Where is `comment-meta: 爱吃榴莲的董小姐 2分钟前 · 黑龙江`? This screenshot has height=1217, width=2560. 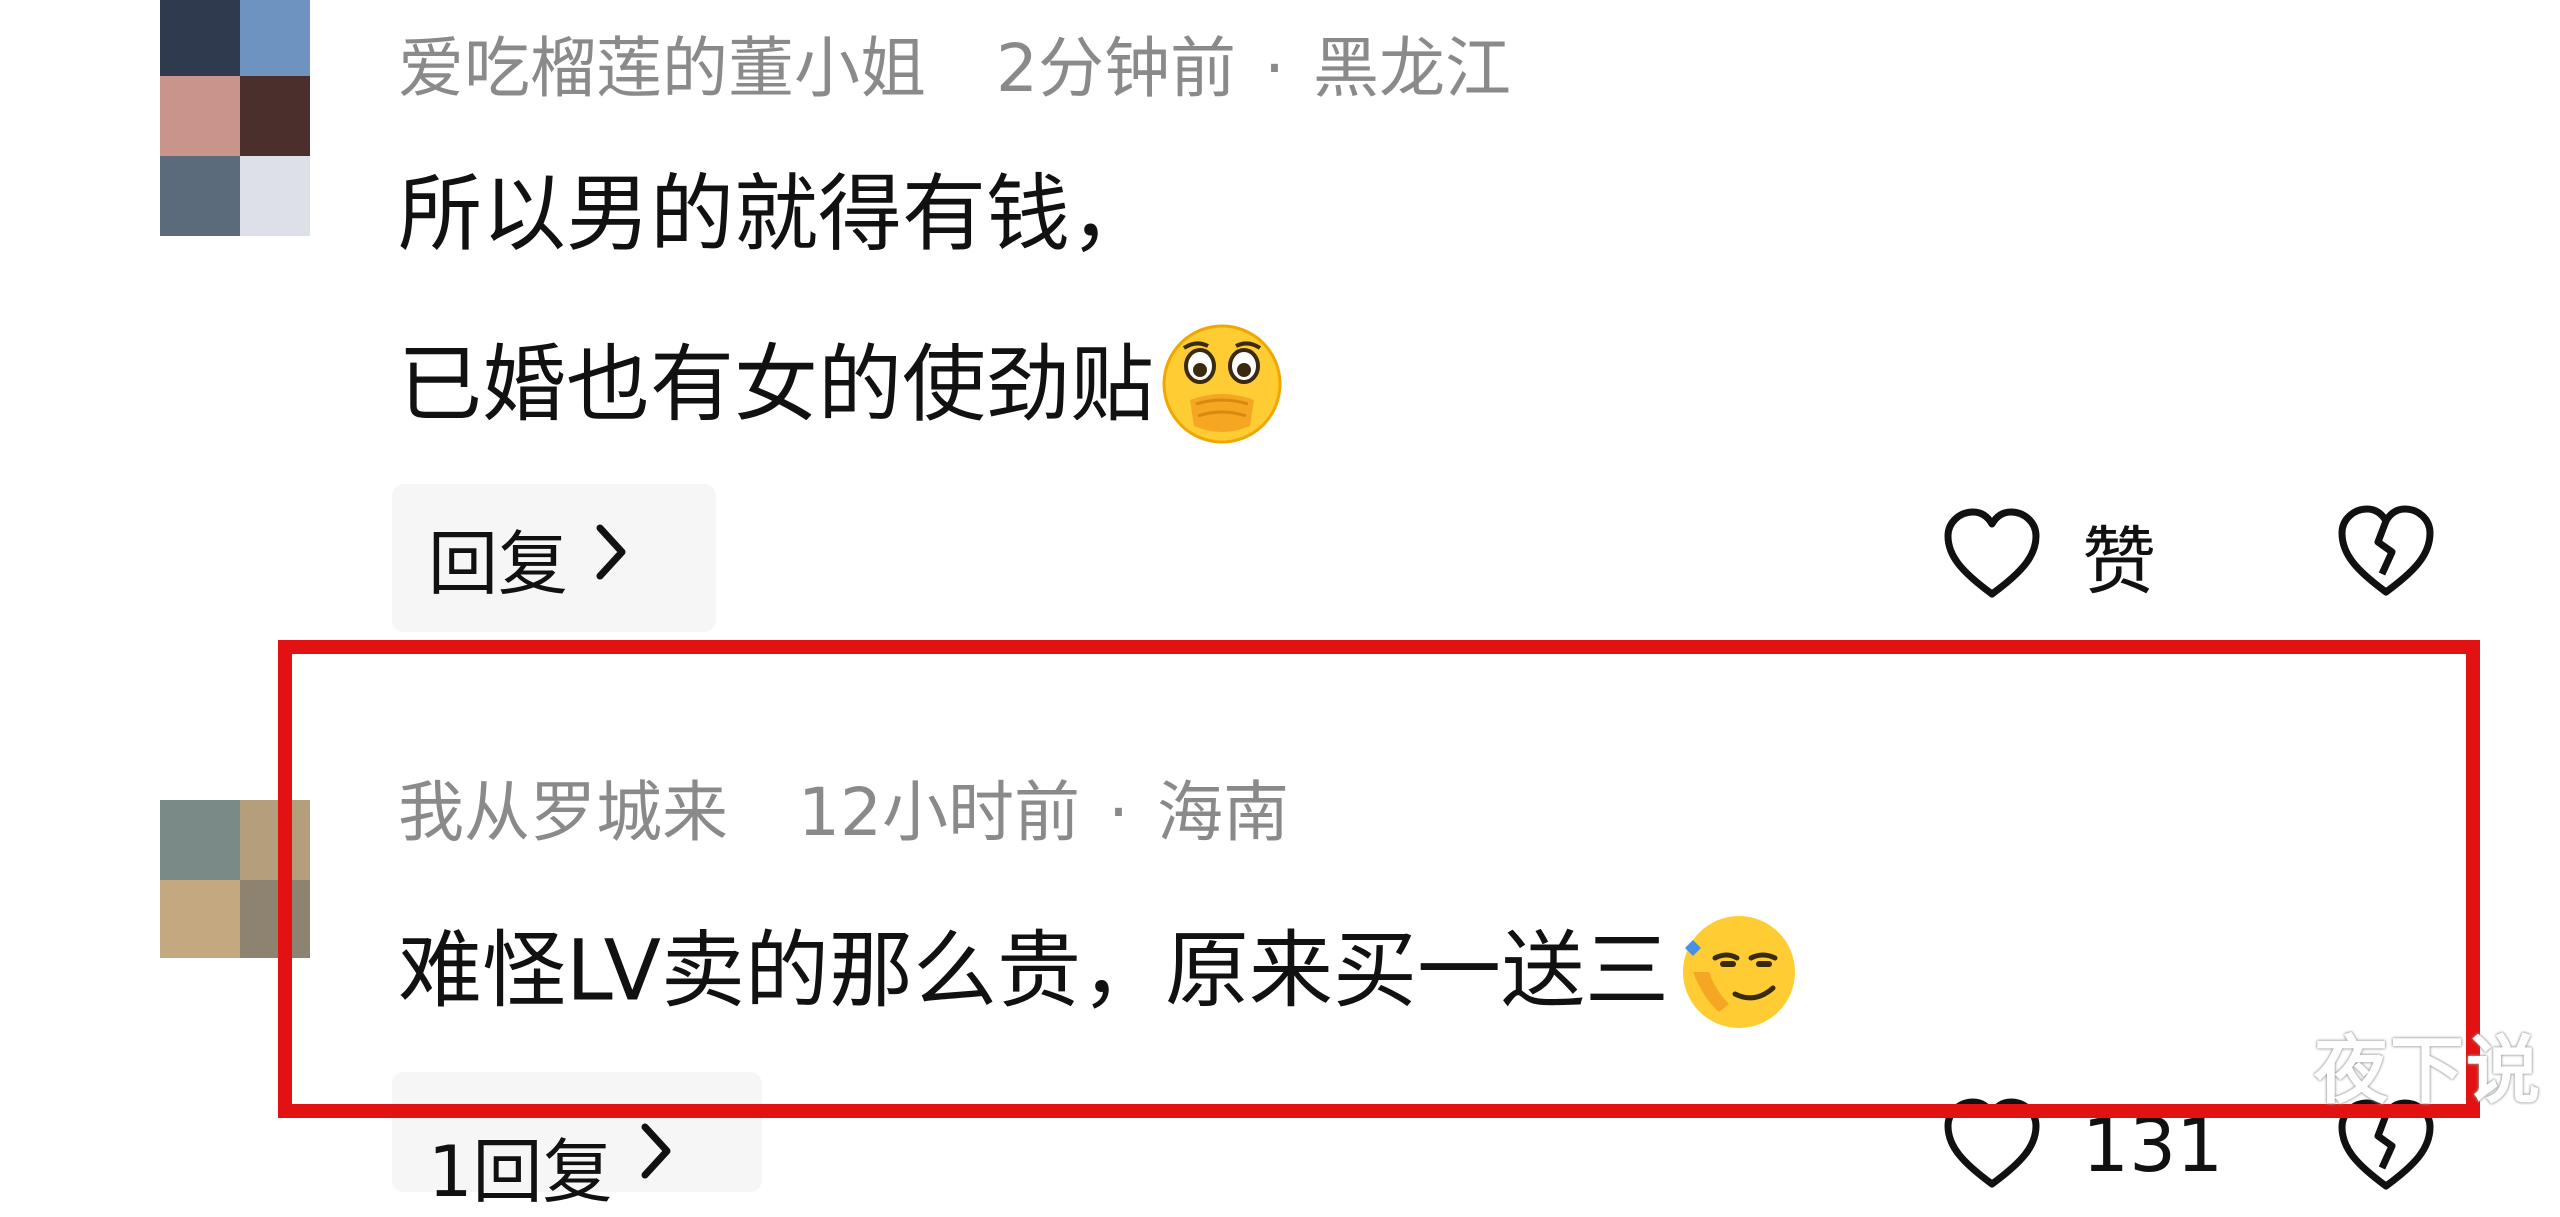
comment-meta: 爱吃榴莲的董小姐 2分钟前 · 黑龙江 is located at coordinates (954, 69).